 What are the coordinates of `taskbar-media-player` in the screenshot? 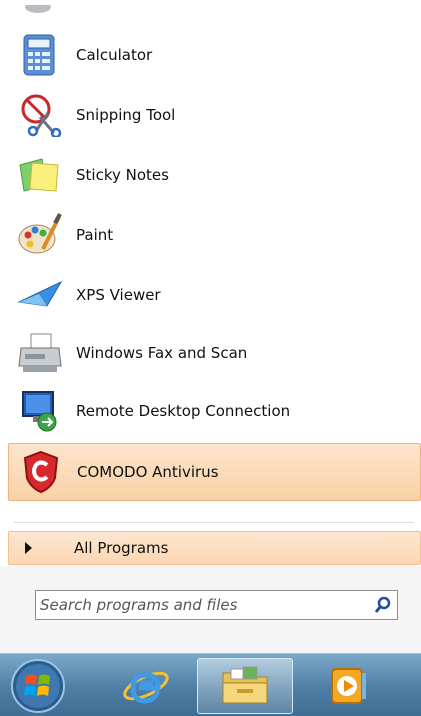 It's located at (349, 686).